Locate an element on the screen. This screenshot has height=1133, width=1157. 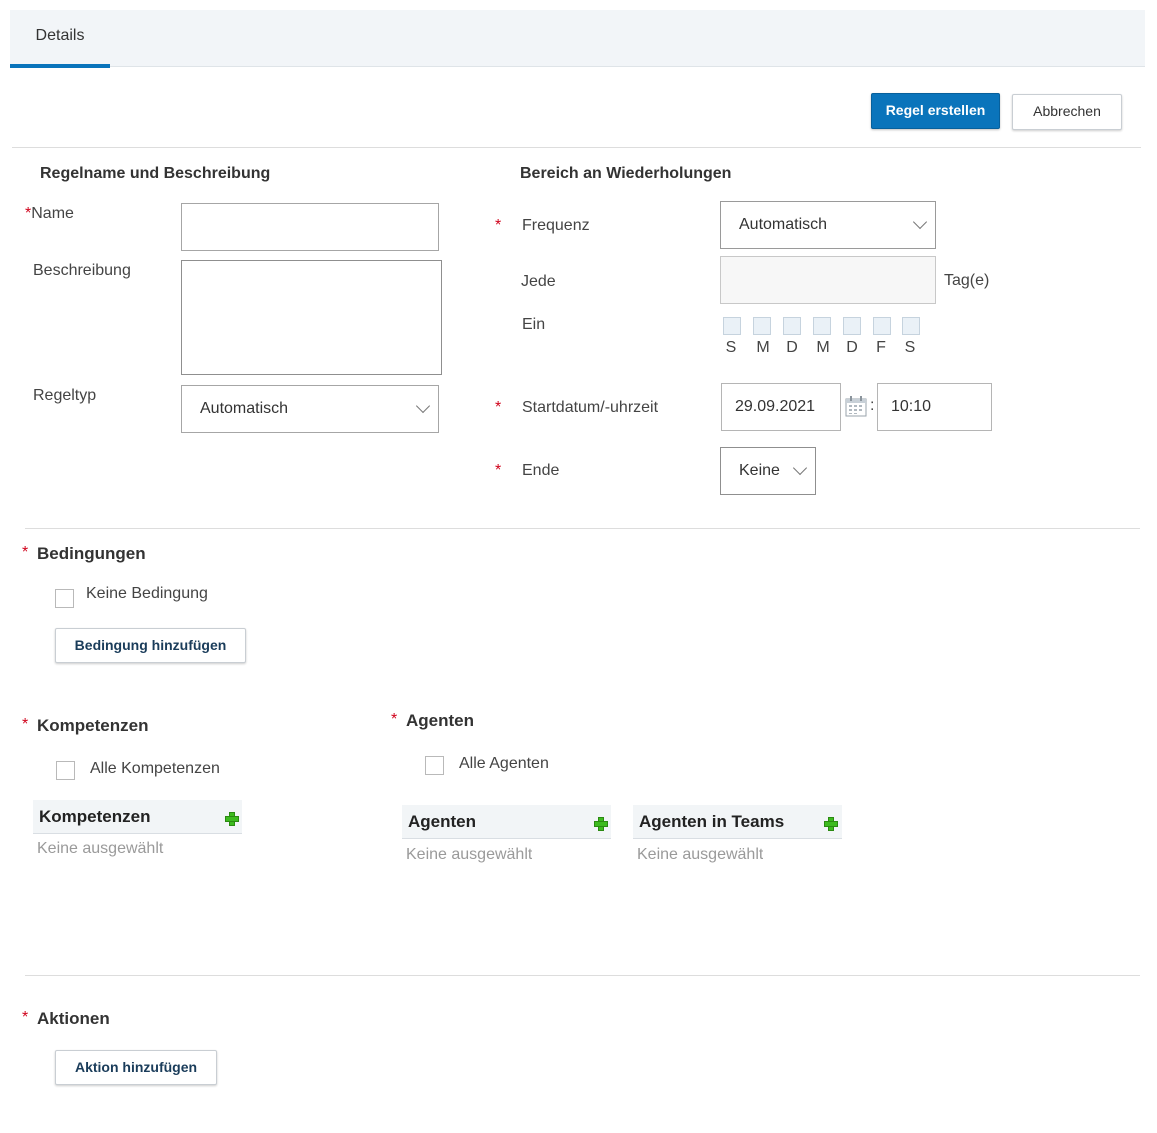
rule-type-label: Regeltyp is located at coordinates (65, 395).